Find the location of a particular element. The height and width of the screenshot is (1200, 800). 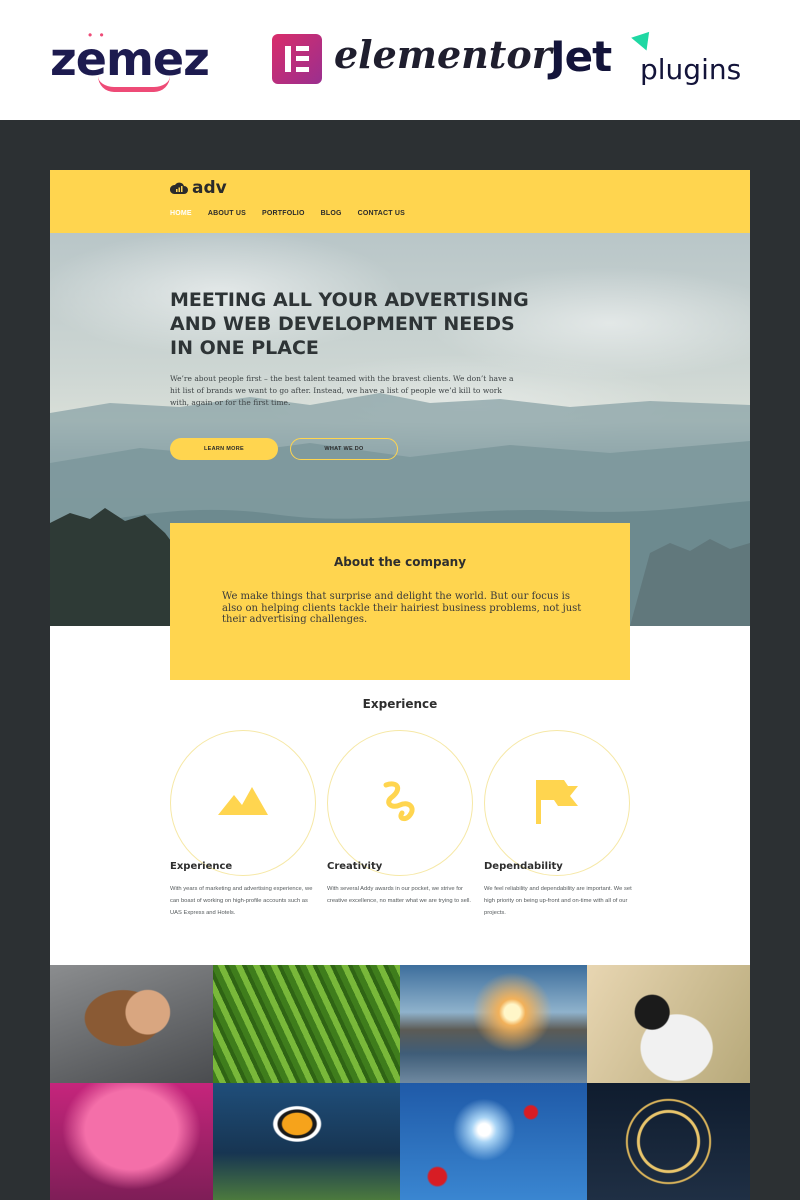

brand-logos-band: • • zemez elementor Jet plugins is located at coordinates (400, 60).